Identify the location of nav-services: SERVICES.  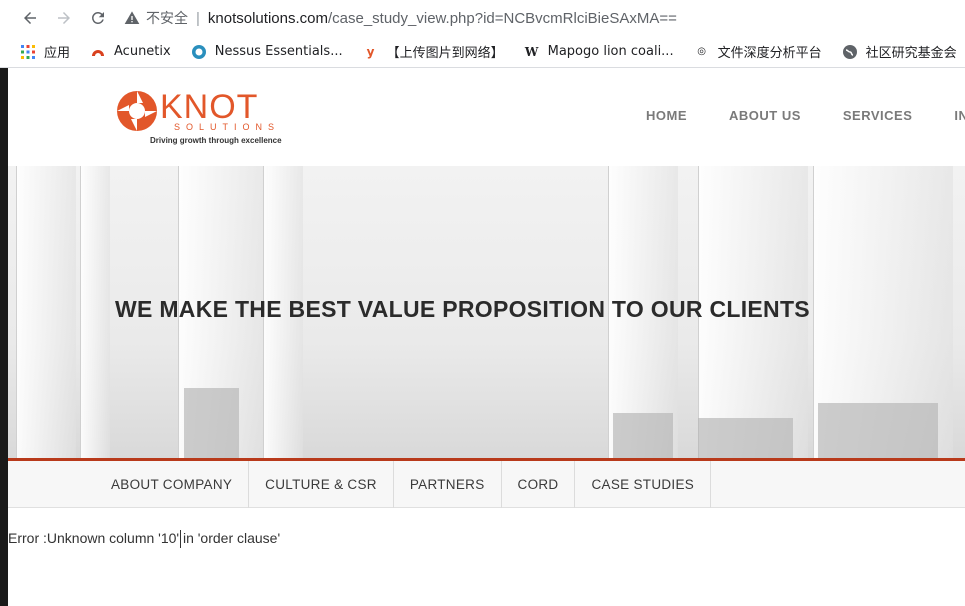
(878, 115).